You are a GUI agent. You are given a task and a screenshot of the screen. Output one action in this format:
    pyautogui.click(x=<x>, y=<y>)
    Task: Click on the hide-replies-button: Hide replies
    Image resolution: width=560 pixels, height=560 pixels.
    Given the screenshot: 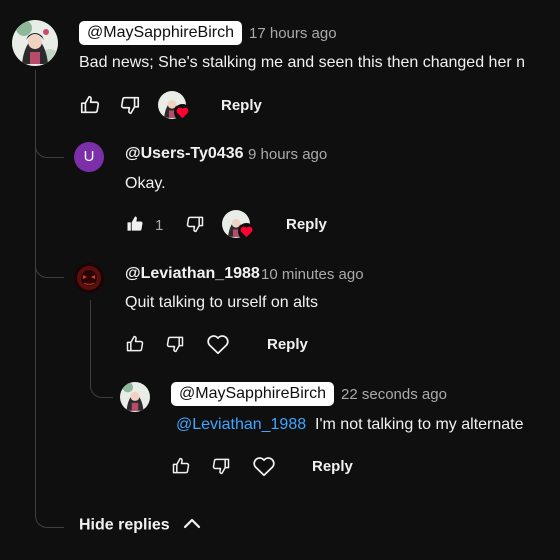 What is the action you would take?
    pyautogui.click(x=140, y=525)
    